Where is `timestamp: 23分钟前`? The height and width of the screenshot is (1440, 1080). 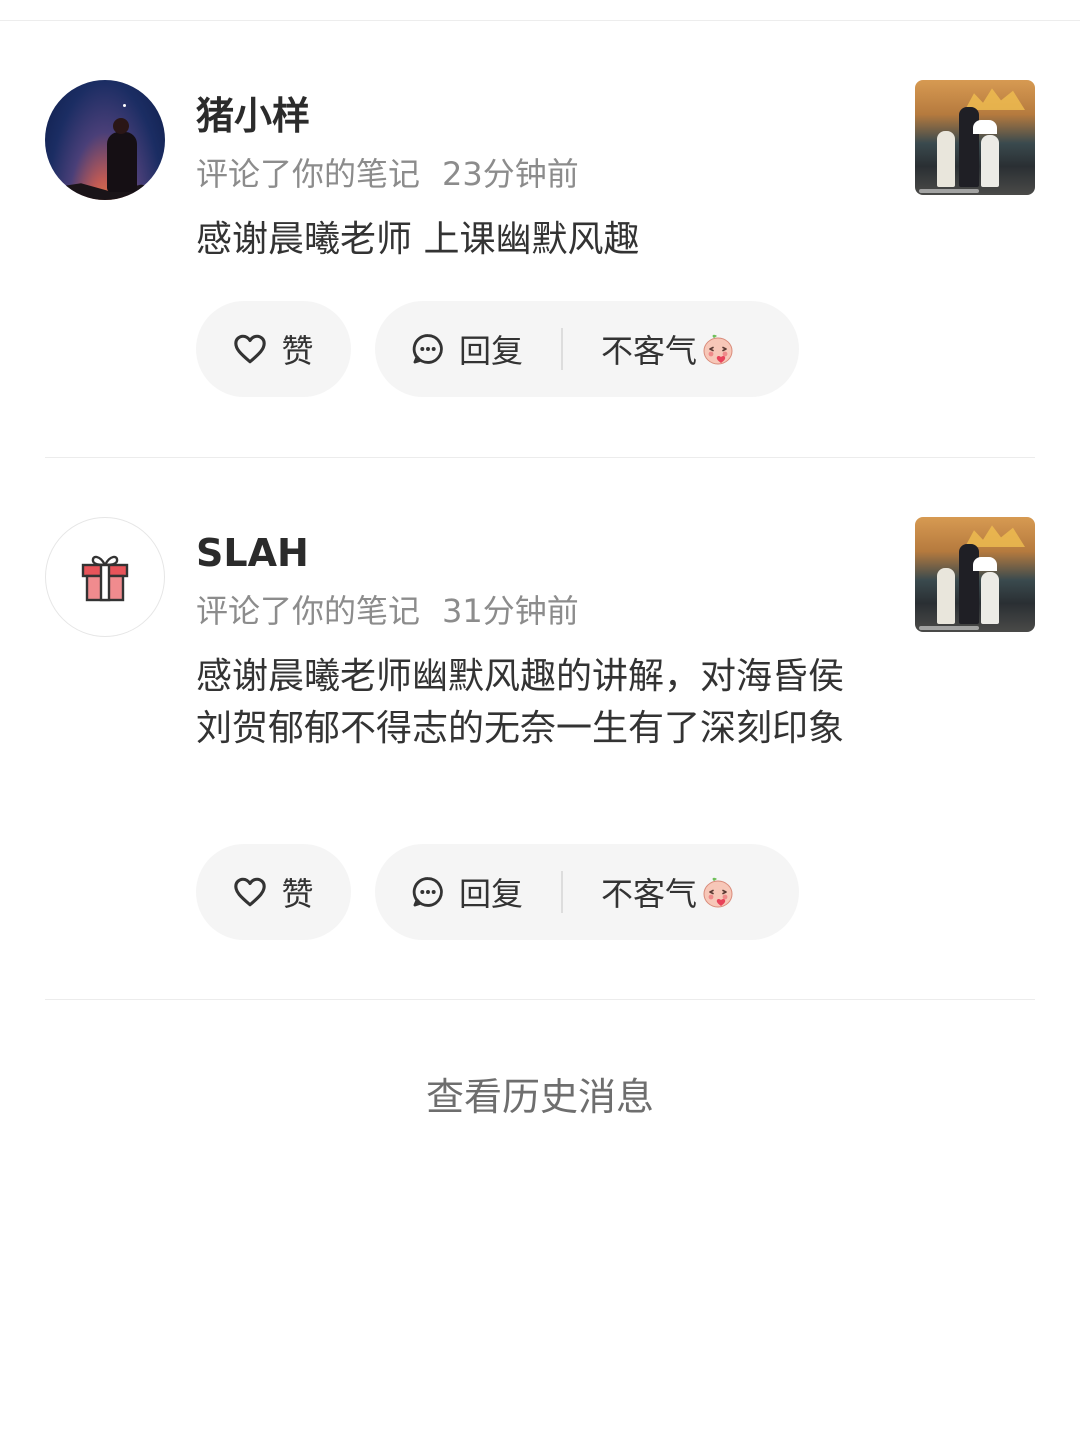 timestamp: 23分钟前 is located at coordinates (510, 174).